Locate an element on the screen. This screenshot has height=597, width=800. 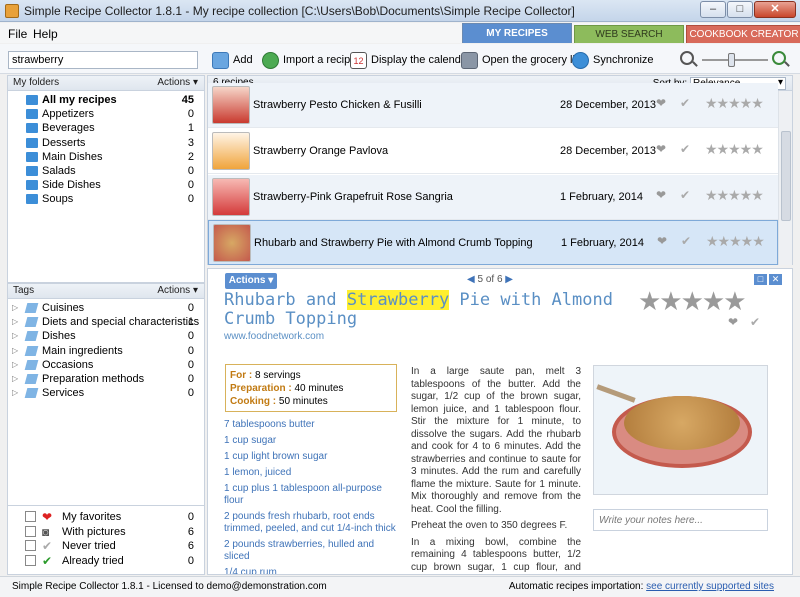
ingredient-item: 2 pounds strawberries, hulled and sliced is located at coordinates (299, 550).